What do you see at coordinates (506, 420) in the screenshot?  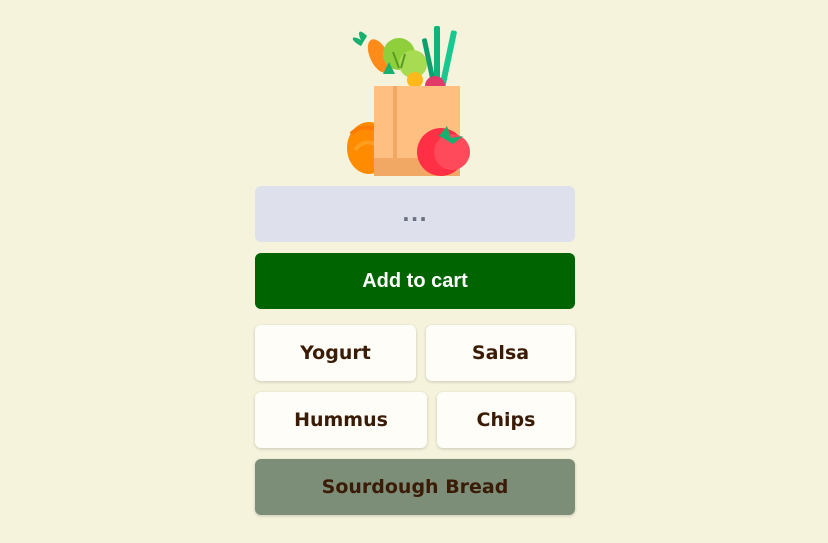 I see `item-chips: Chips` at bounding box center [506, 420].